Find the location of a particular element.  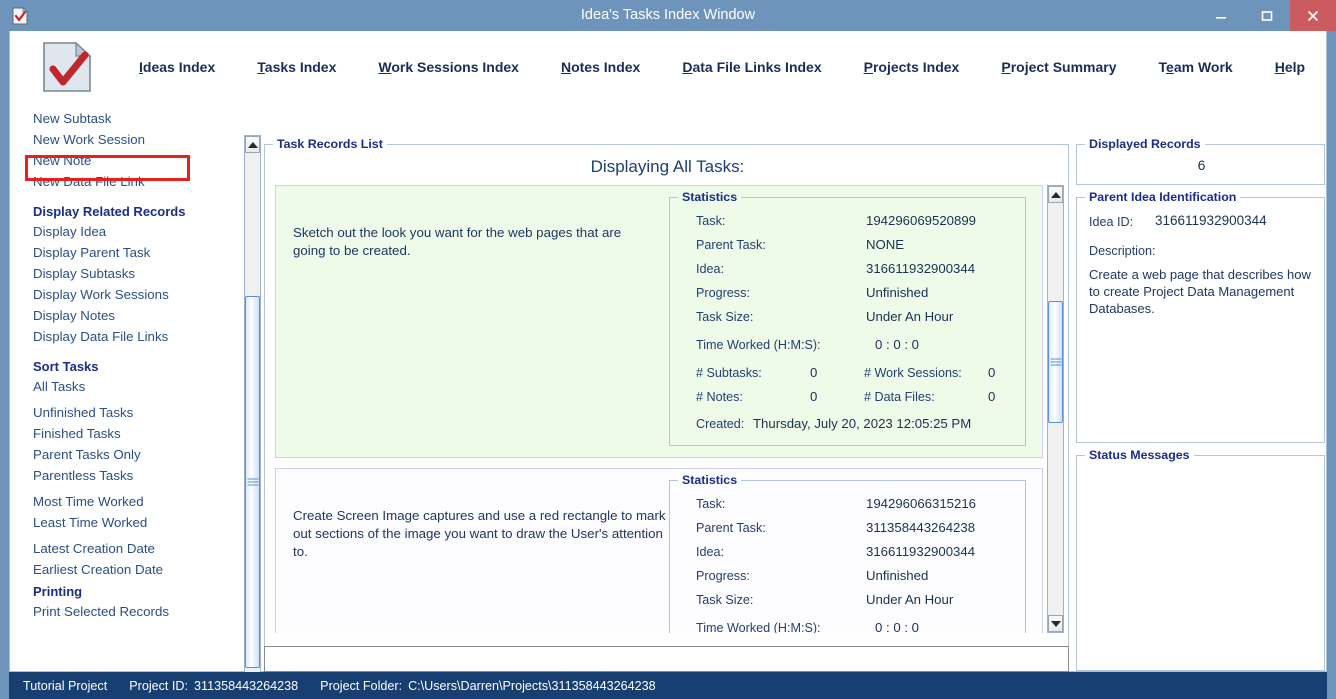

menu-item-notes-index: Notes Index is located at coordinates (600, 67).